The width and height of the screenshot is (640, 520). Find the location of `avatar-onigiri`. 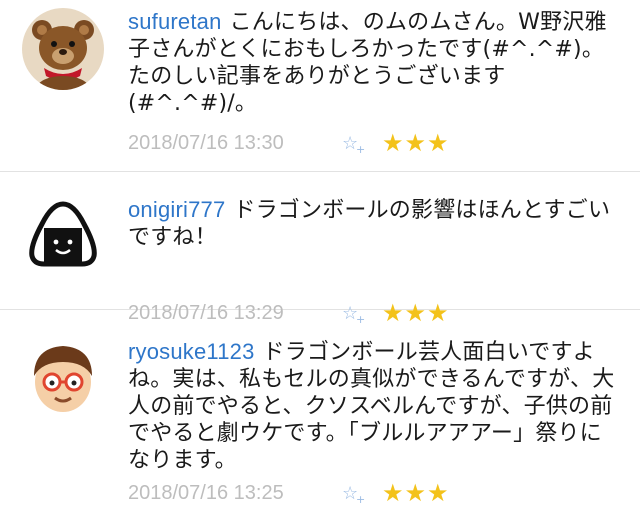

avatar-onigiri is located at coordinates (63, 235).